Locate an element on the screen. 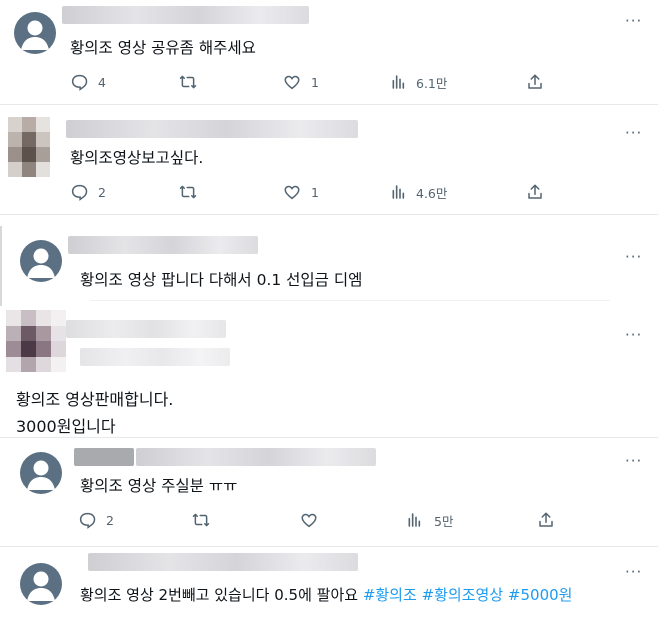 This screenshot has width=658, height=619. post-text: 황의조 영상 주실분 ㅠㅠ is located at coordinates (159, 486).